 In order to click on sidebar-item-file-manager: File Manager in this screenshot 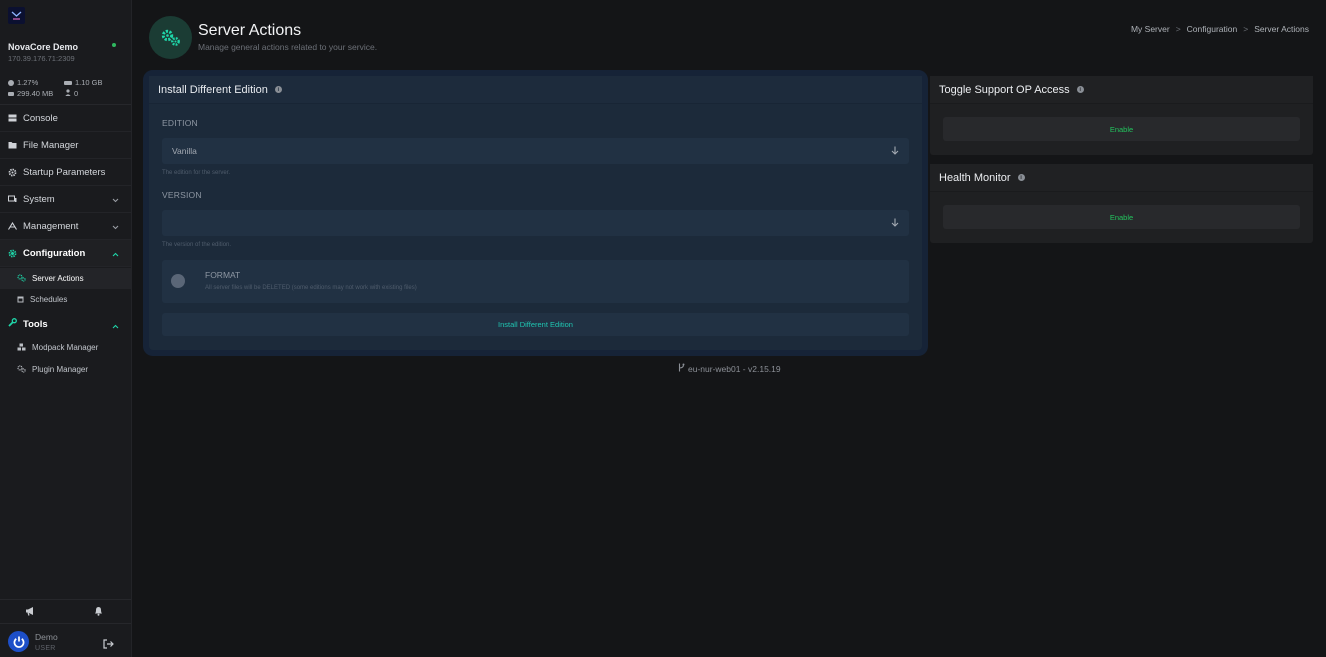, I will do `click(65, 145)`.